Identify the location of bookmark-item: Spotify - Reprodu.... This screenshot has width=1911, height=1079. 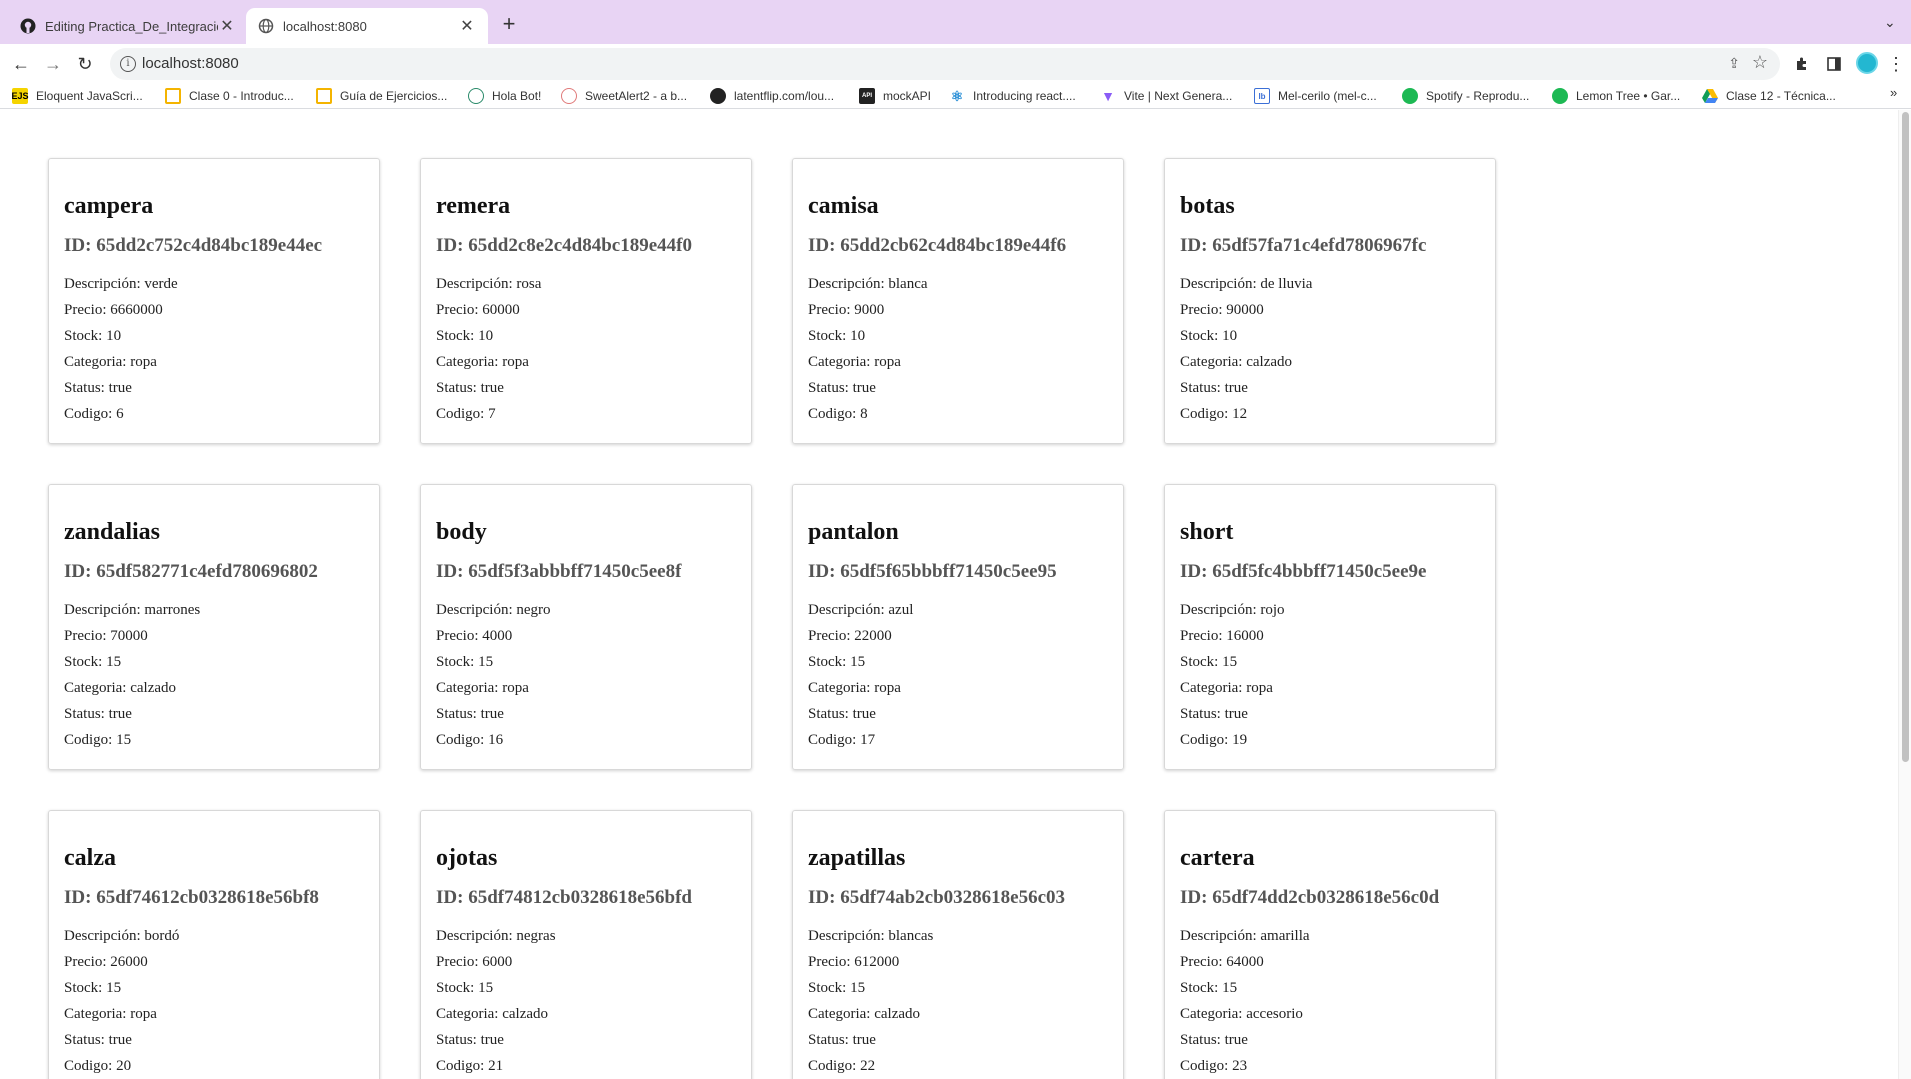
(1465, 96).